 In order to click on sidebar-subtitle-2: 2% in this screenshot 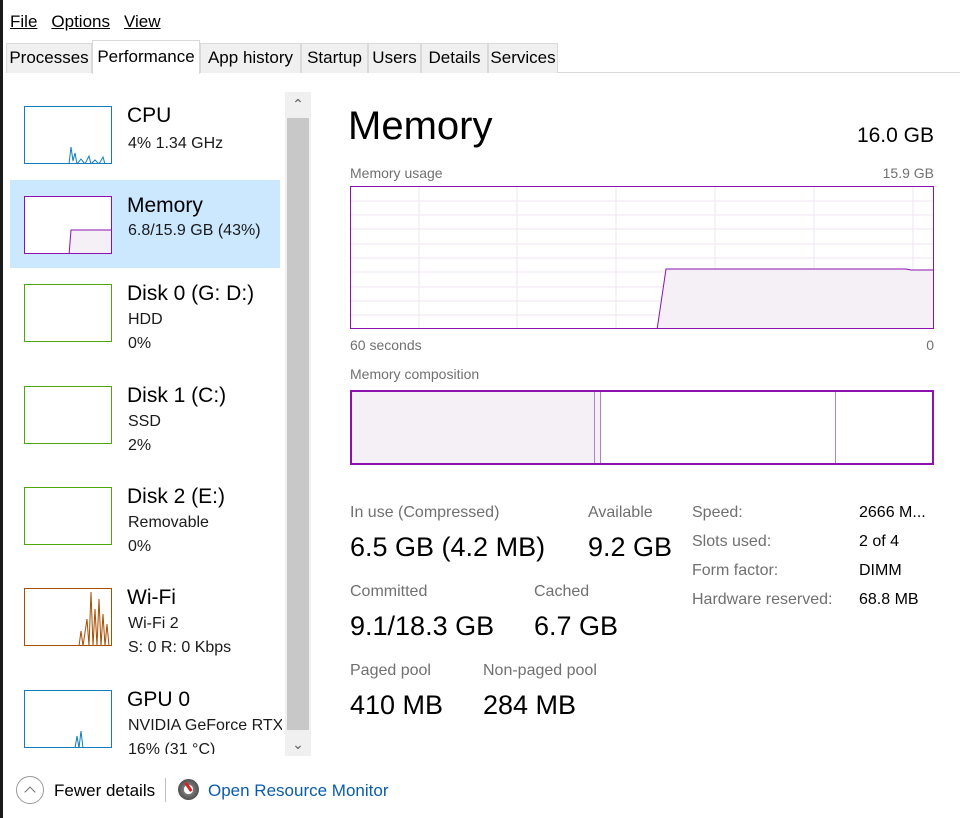, I will do `click(140, 445)`.